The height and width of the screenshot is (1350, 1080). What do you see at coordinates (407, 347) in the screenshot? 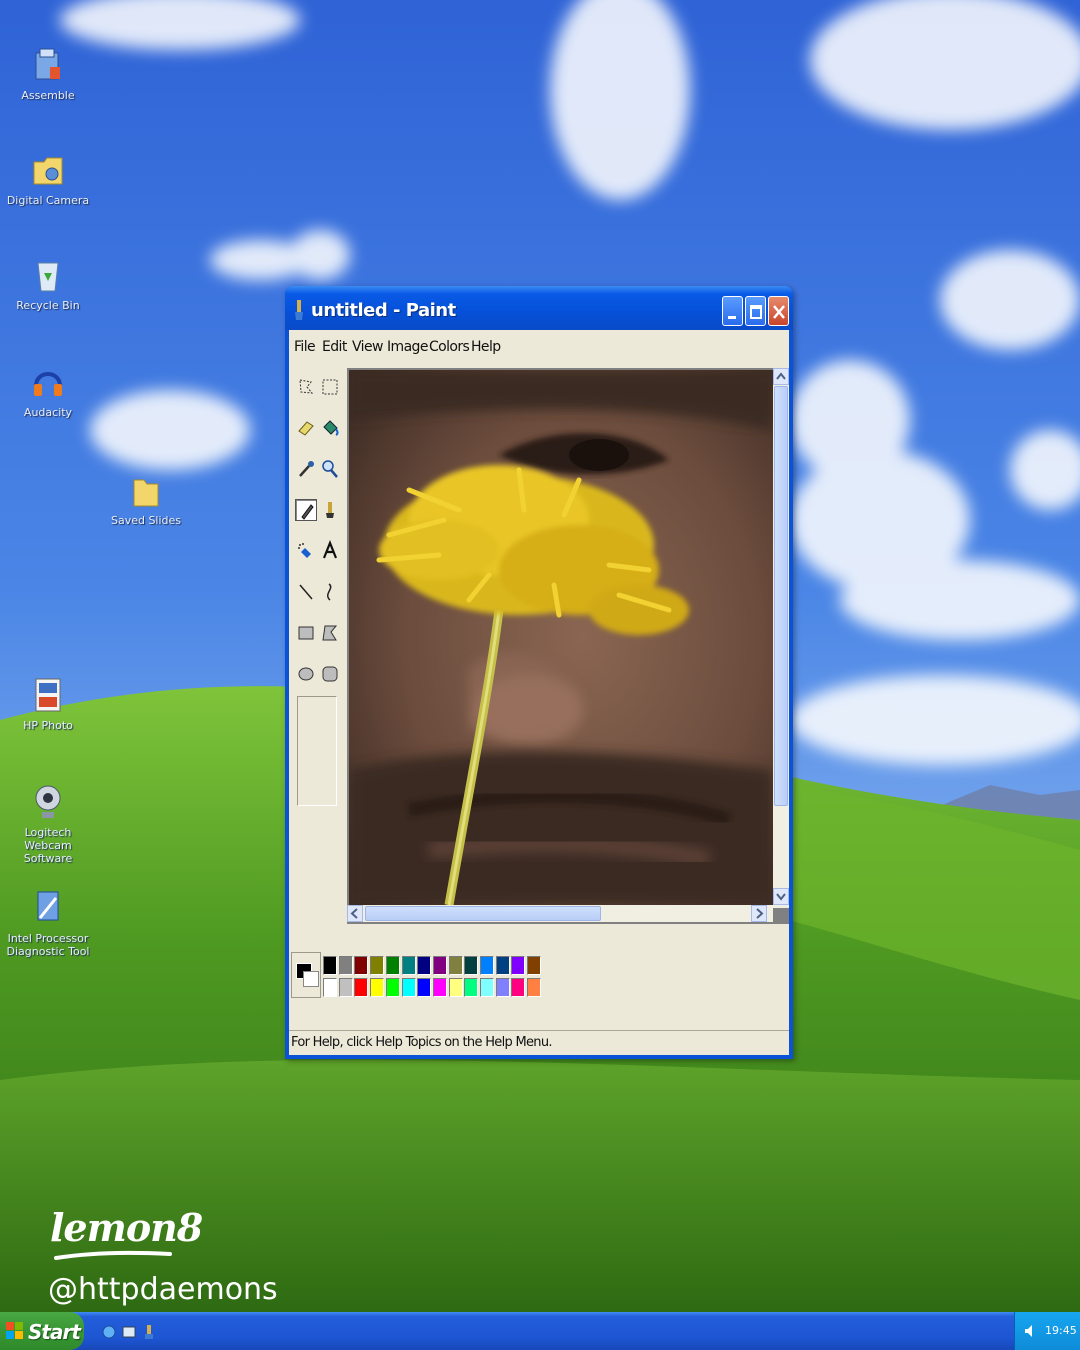
I see `menu-image: Image` at bounding box center [407, 347].